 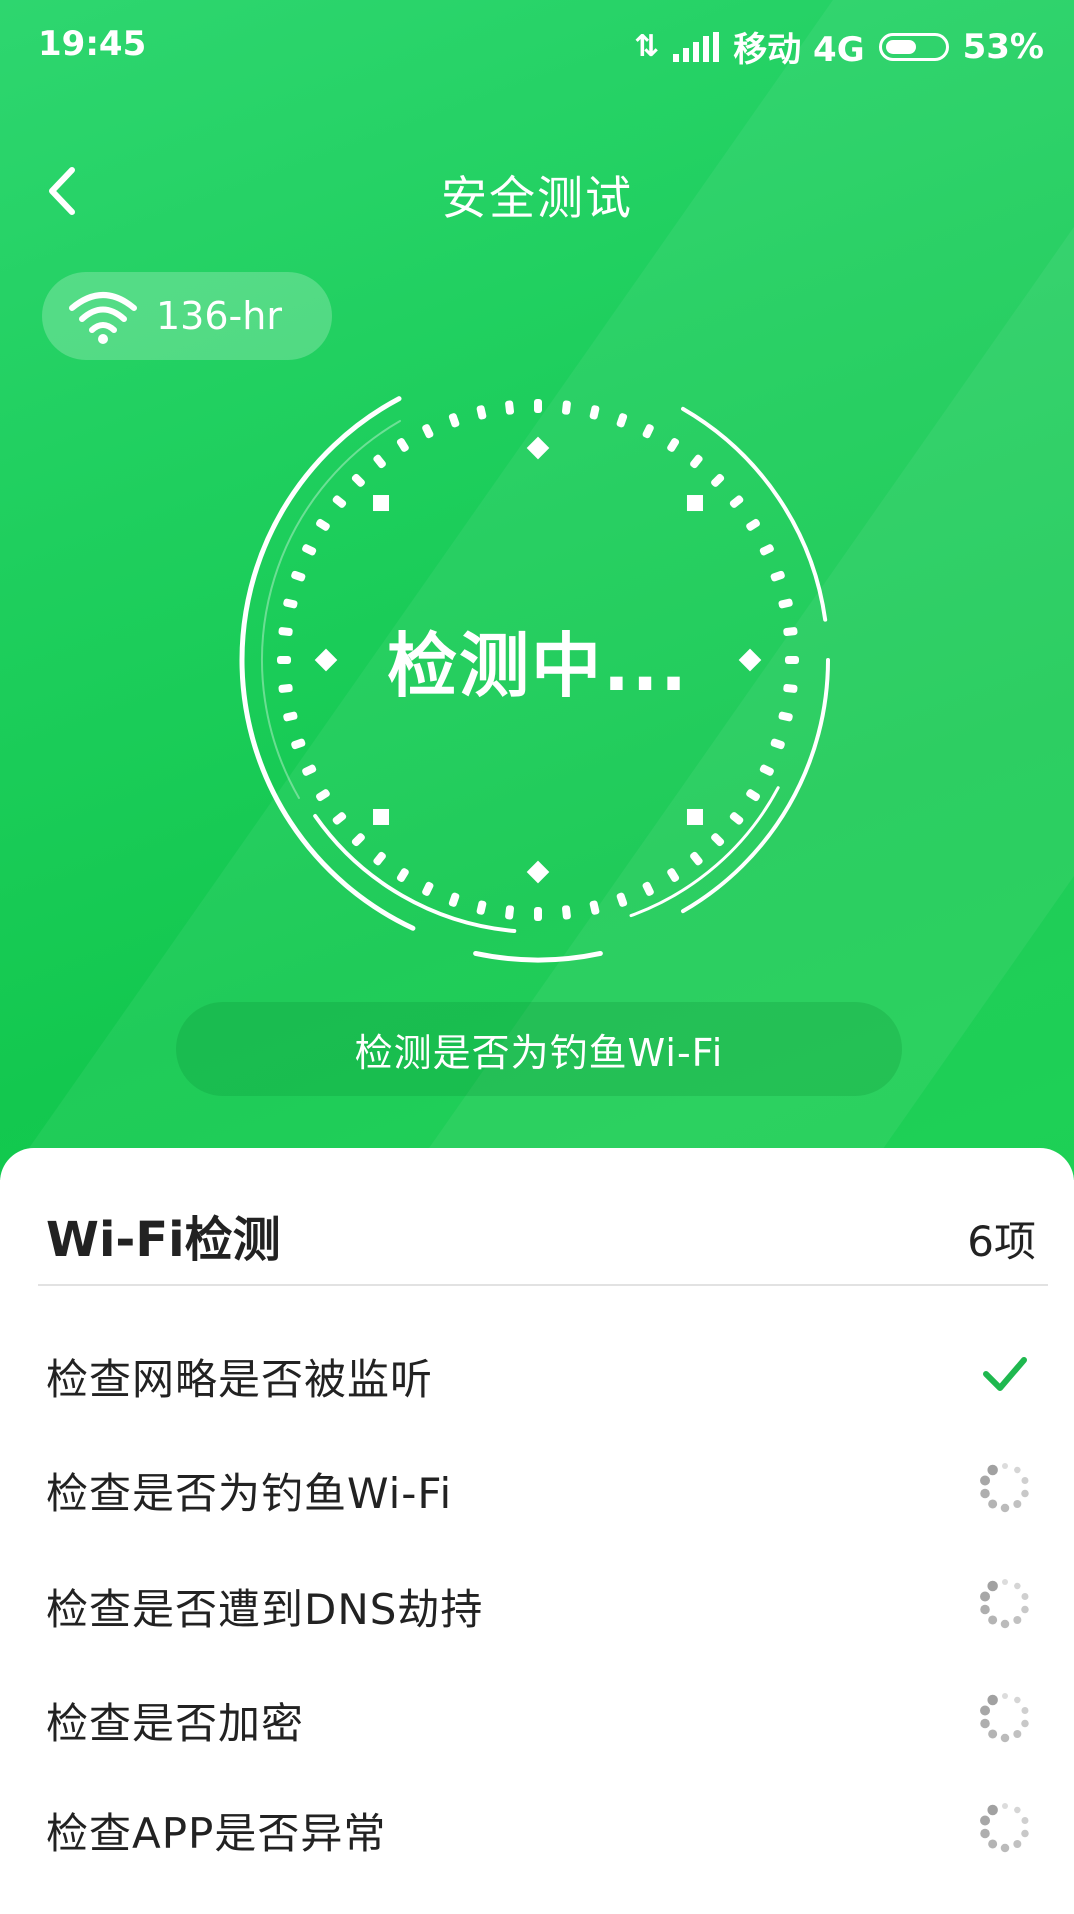 What do you see at coordinates (537, 1827) in the screenshot?
I see `check-item: 检查APP是否异常` at bounding box center [537, 1827].